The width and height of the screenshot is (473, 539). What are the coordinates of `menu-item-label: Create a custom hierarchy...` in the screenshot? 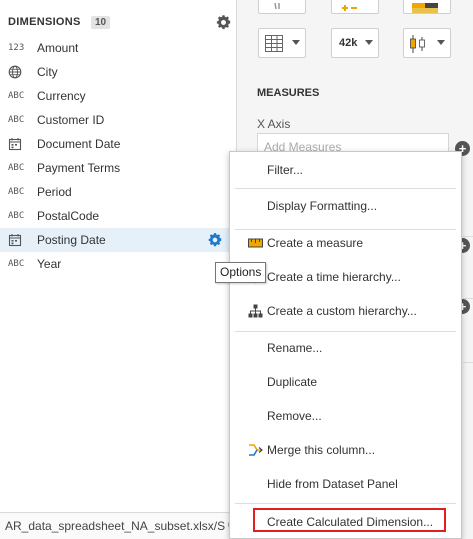 It's located at (342, 311).